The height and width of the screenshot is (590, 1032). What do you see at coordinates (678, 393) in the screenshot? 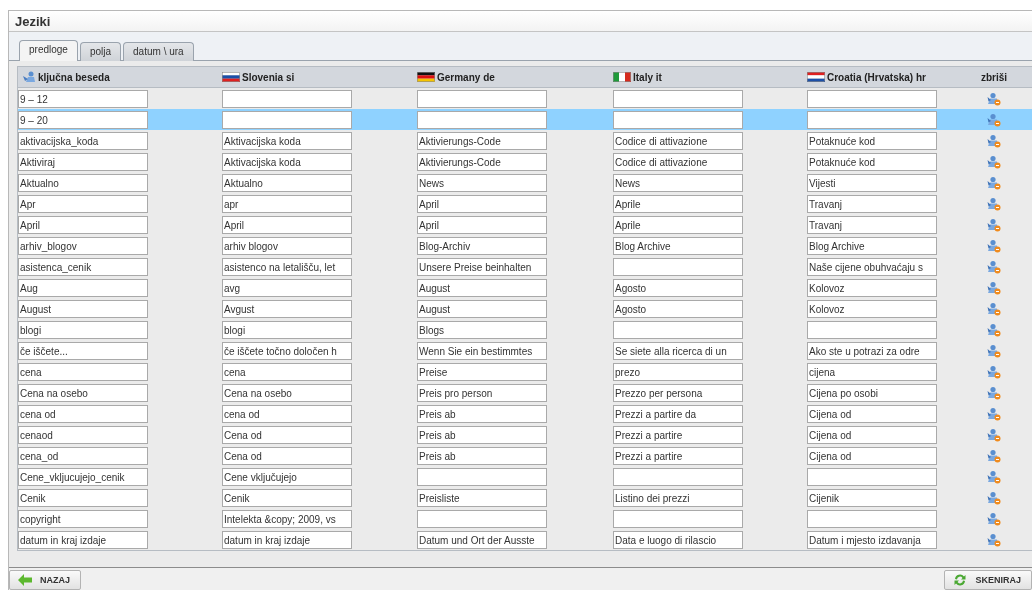
I see `text-field: Prezzo per persona` at bounding box center [678, 393].